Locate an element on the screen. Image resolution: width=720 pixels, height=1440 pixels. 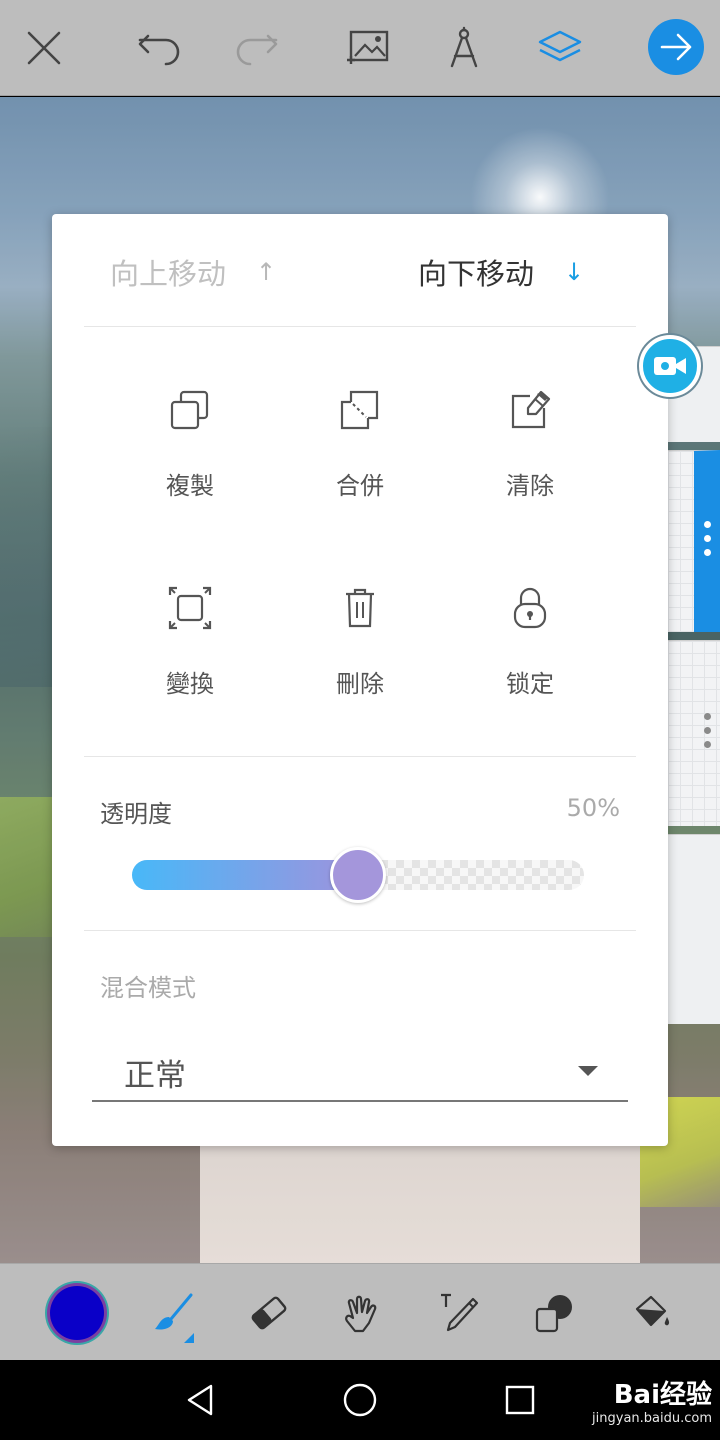
merge-icon is located at coordinates (359, 410).